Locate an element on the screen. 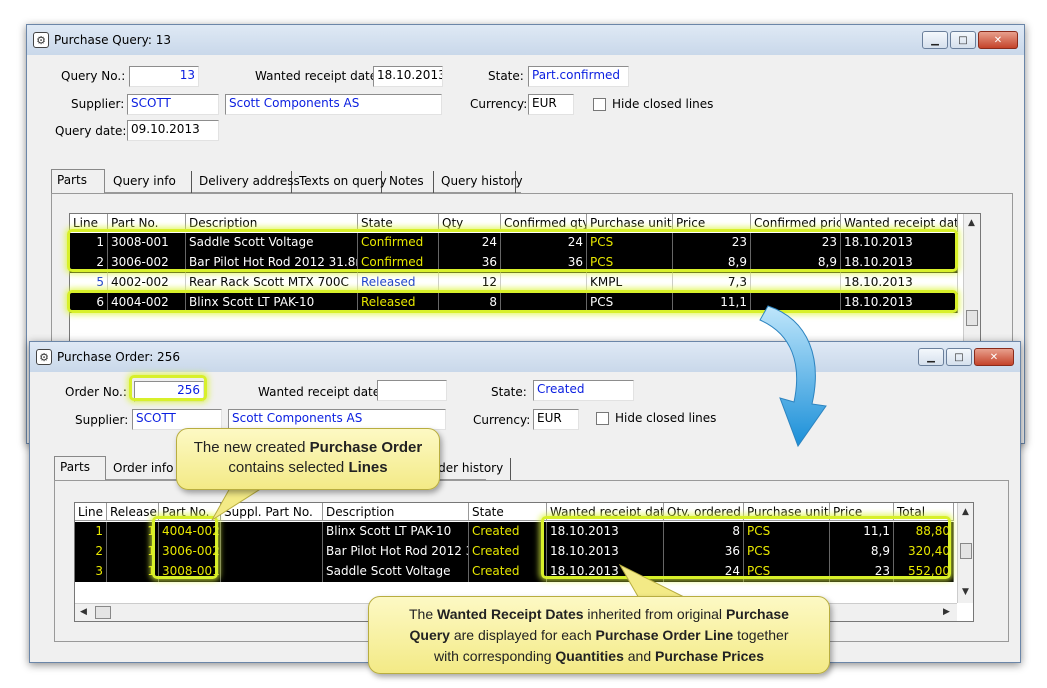 The image size is (1047, 688). callout-bold-text: Purchase Order Line is located at coordinates (664, 635).